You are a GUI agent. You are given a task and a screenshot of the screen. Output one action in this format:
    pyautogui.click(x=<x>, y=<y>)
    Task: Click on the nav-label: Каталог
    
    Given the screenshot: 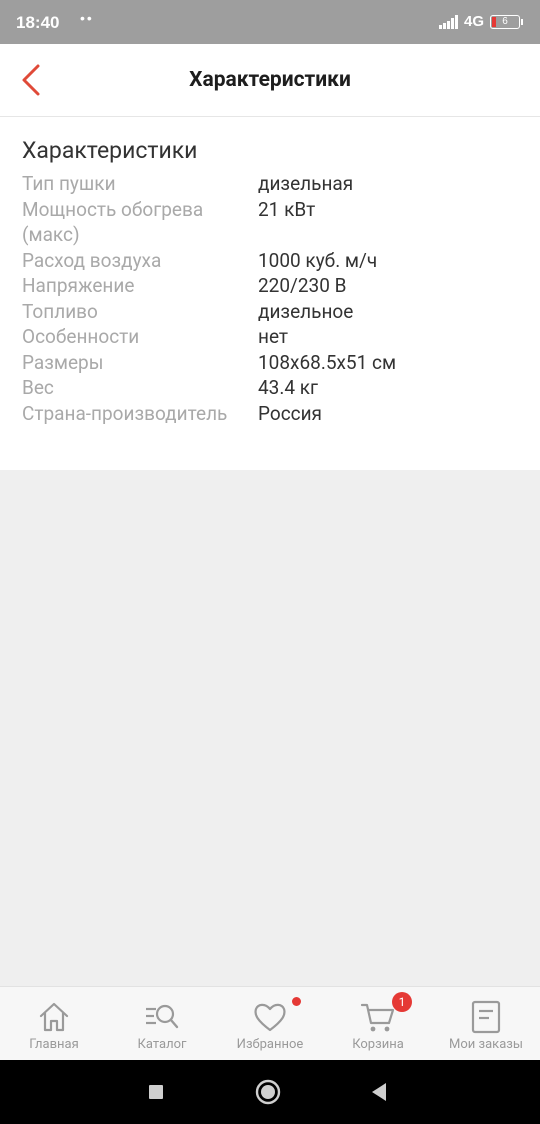 What is the action you would take?
    pyautogui.click(x=162, y=1044)
    